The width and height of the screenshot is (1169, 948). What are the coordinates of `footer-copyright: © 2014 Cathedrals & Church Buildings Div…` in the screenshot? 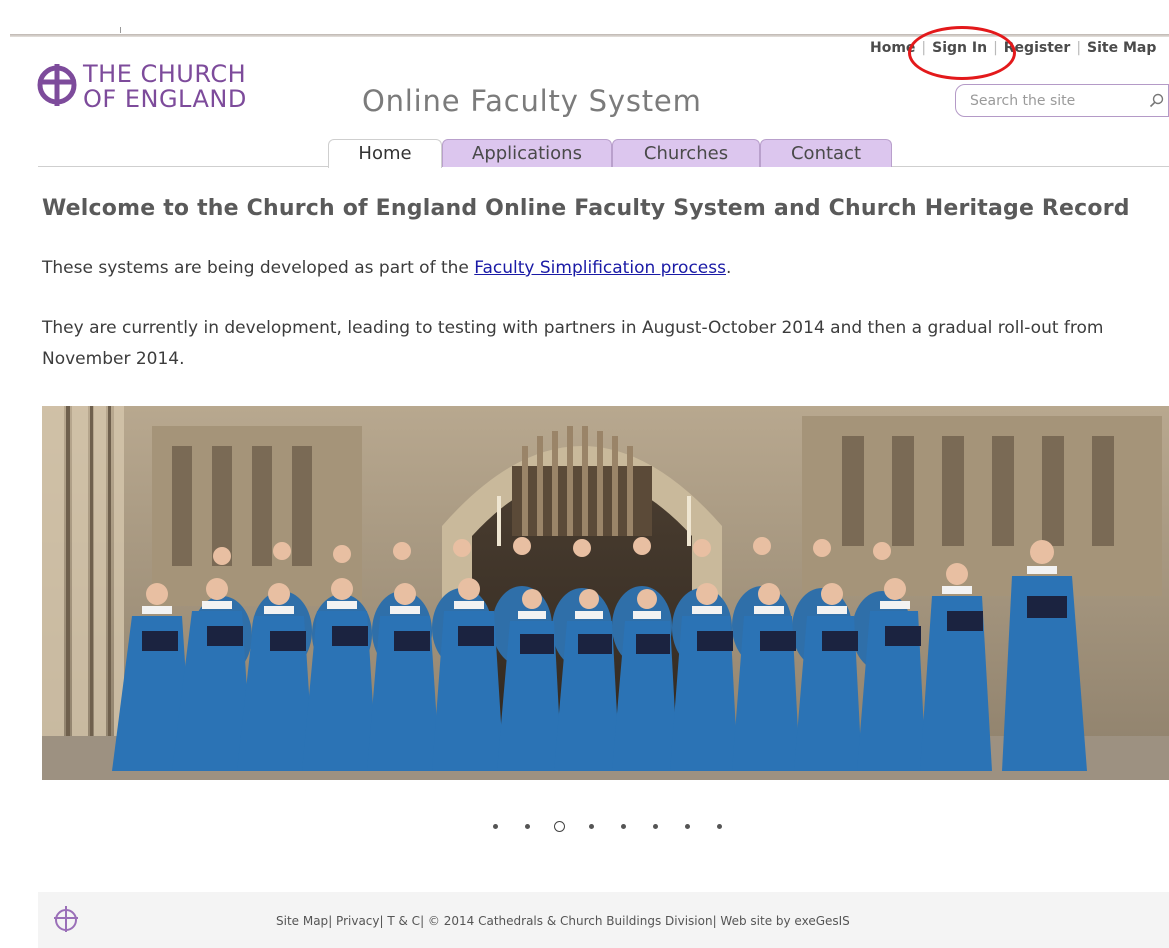 It's located at (570, 921).